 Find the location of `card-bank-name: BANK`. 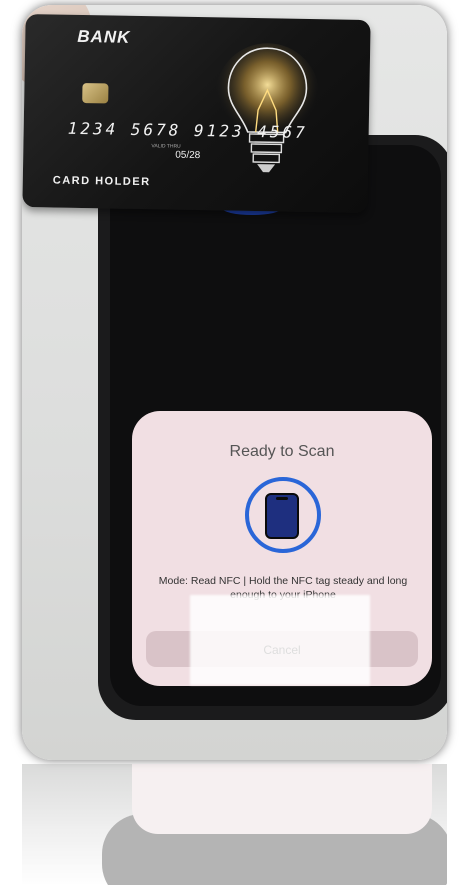

card-bank-name: BANK is located at coordinates (104, 36).